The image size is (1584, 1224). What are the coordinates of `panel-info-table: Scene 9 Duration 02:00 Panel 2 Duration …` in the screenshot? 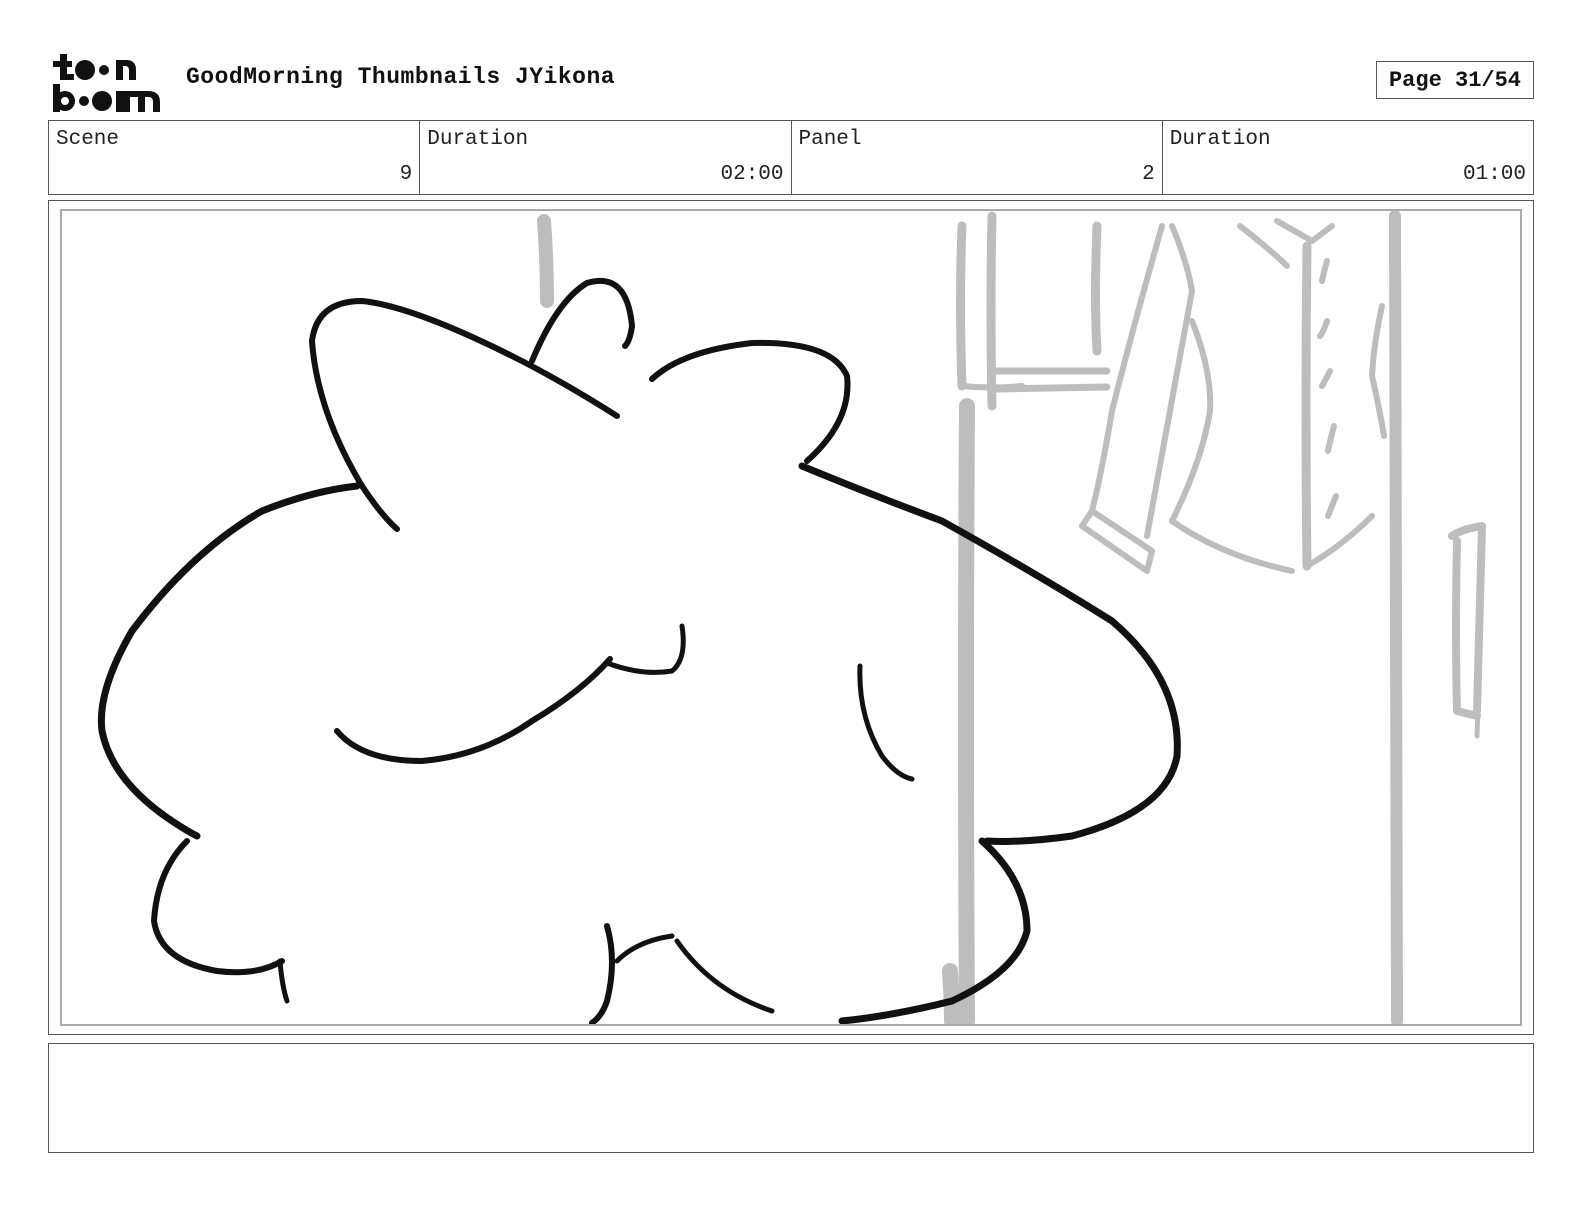 It's located at (791, 157).